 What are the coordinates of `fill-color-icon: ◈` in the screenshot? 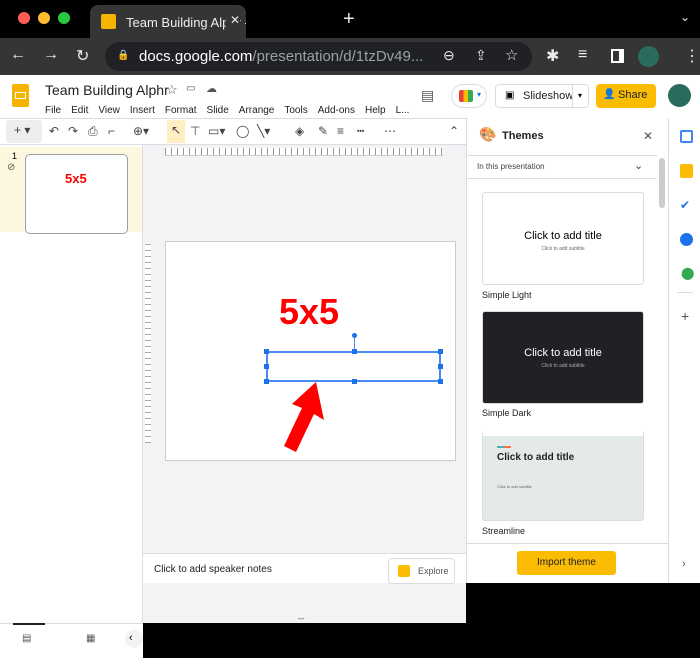 It's located at (299, 131).